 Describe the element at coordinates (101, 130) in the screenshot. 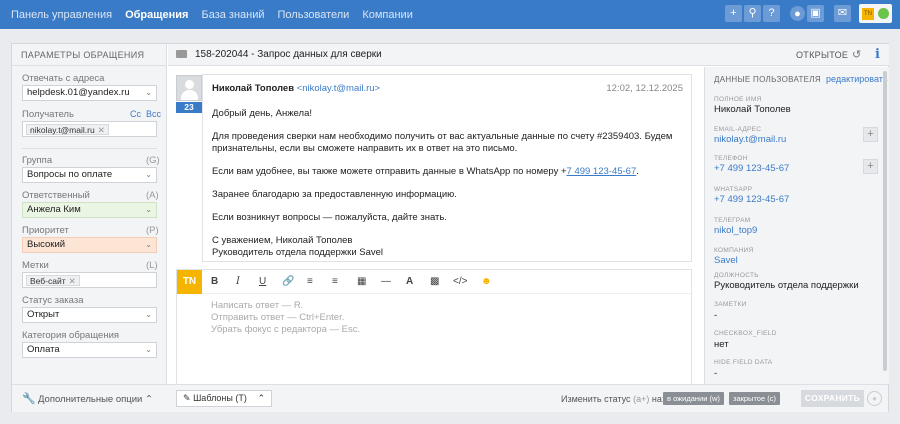

I see `remove-token-icon: ✕` at that location.